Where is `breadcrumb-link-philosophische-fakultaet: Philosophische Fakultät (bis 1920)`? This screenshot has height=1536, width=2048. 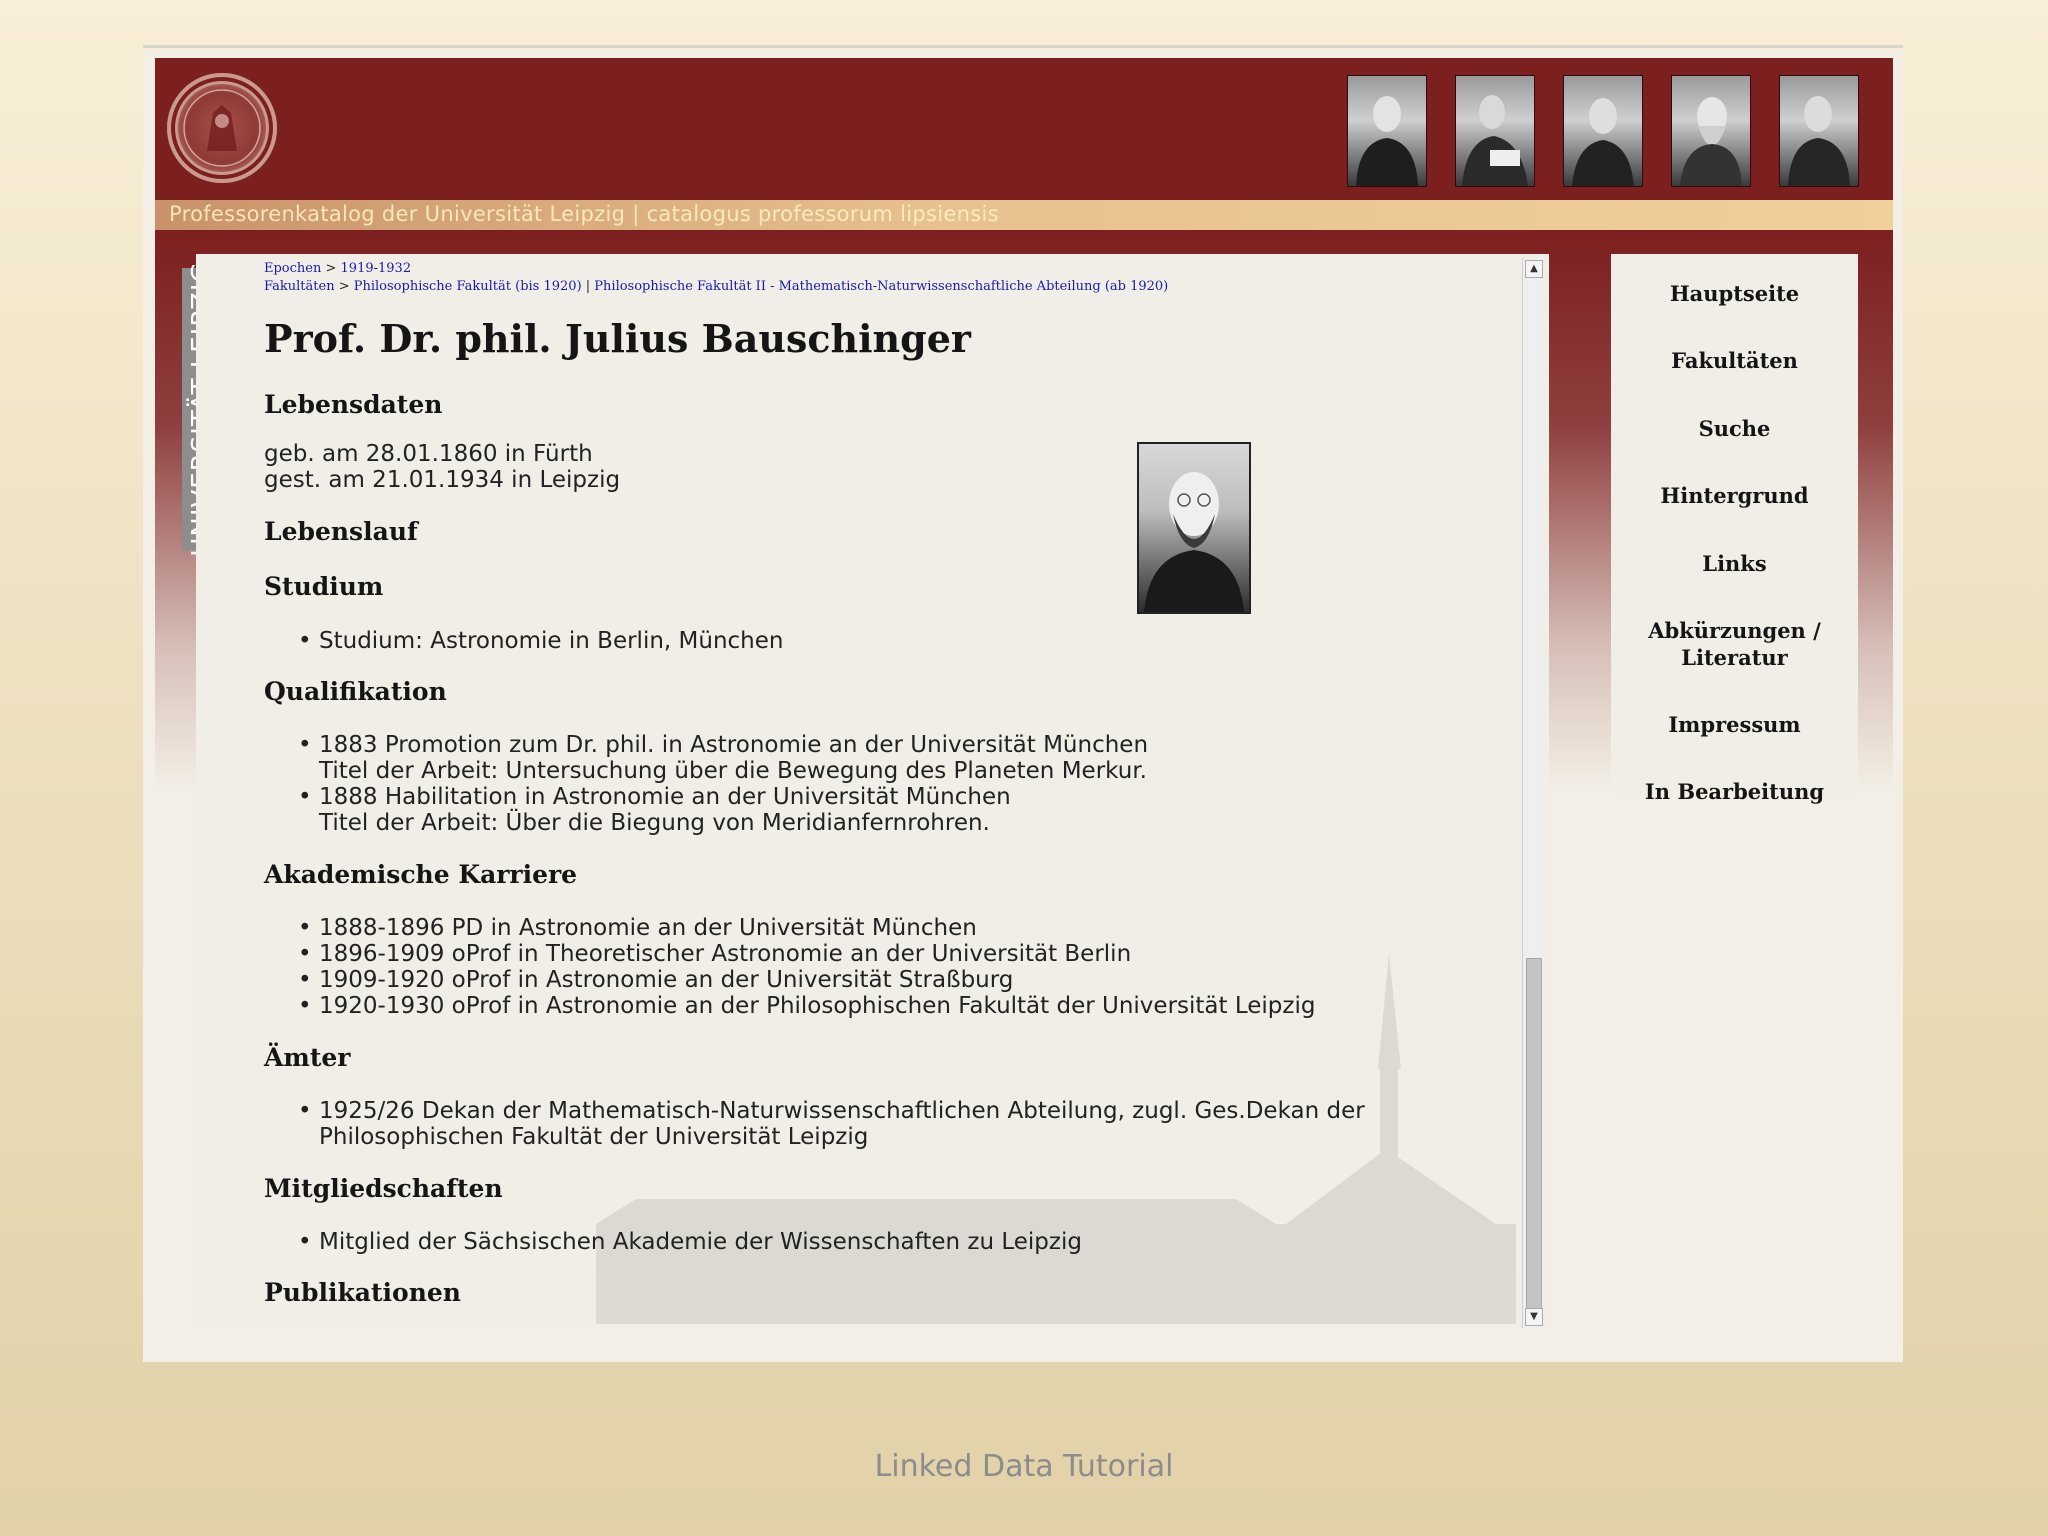 breadcrumb-link-philosophische-fakultaet: Philosophische Fakultät (bis 1920) is located at coordinates (468, 286).